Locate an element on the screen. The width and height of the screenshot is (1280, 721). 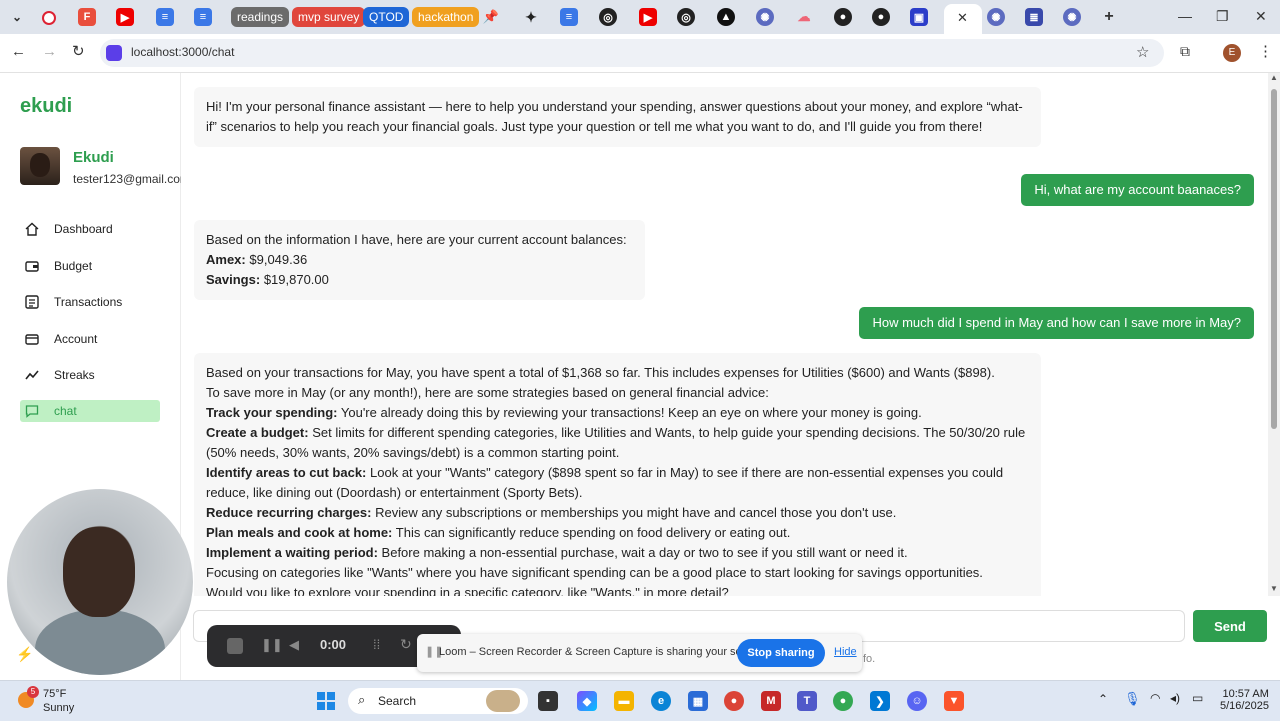
figma-tab-icon: F is located at coordinates (87, 17).